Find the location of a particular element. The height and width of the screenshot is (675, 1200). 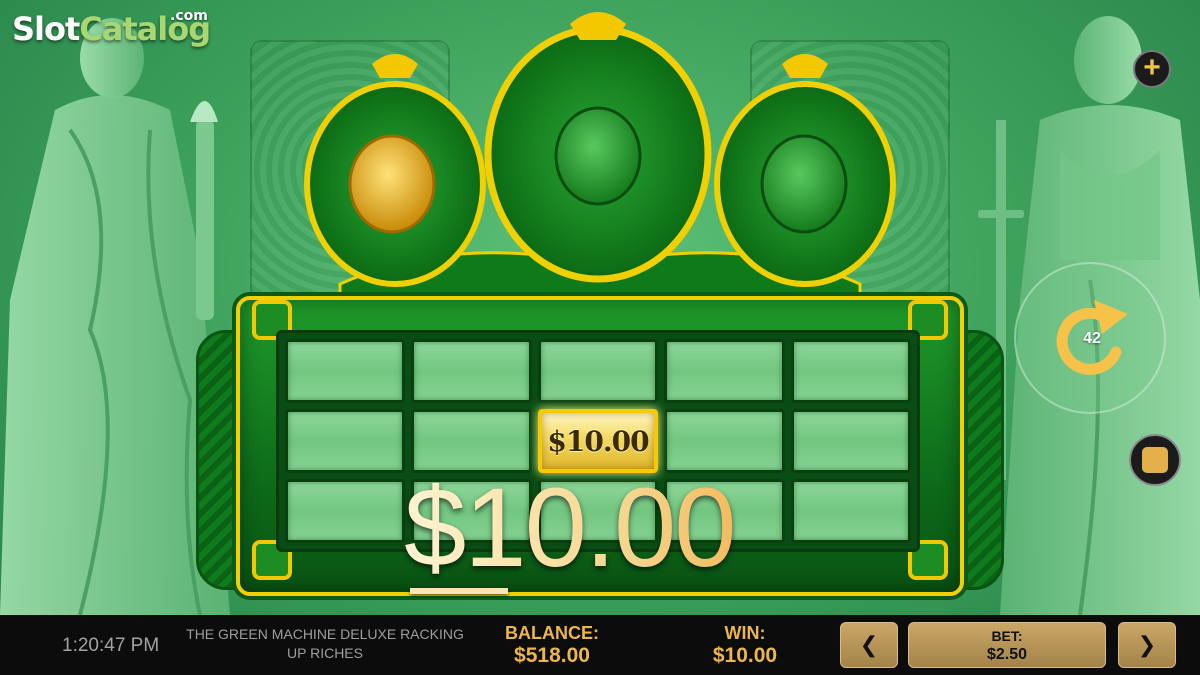

balance-display: BALANCE: $518.00 is located at coordinates (552, 646).